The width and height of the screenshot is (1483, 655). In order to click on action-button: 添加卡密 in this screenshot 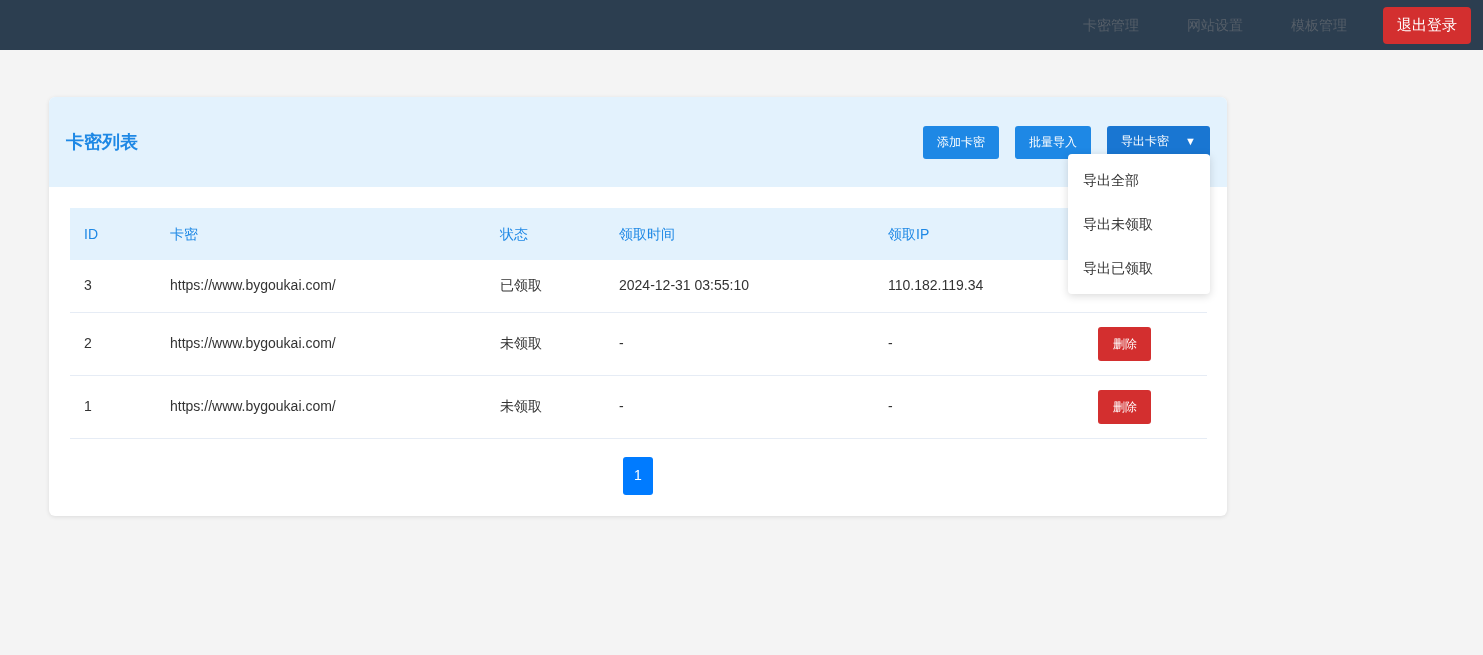, I will do `click(961, 142)`.